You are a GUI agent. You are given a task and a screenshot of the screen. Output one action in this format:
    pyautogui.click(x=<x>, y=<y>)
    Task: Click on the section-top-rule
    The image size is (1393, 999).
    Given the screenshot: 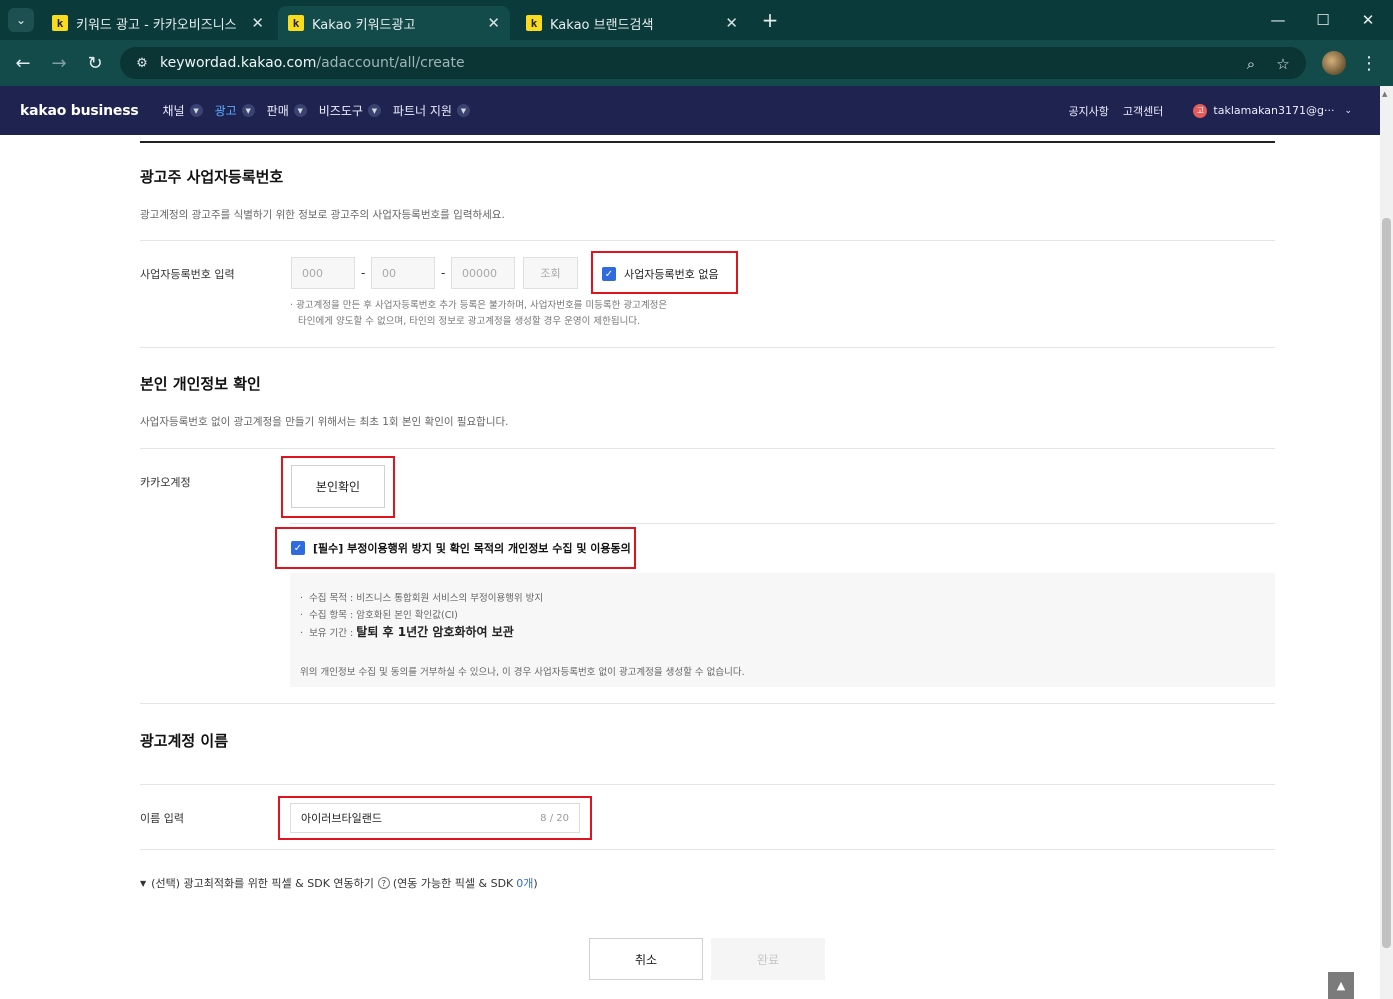 What is the action you would take?
    pyautogui.click(x=707, y=142)
    